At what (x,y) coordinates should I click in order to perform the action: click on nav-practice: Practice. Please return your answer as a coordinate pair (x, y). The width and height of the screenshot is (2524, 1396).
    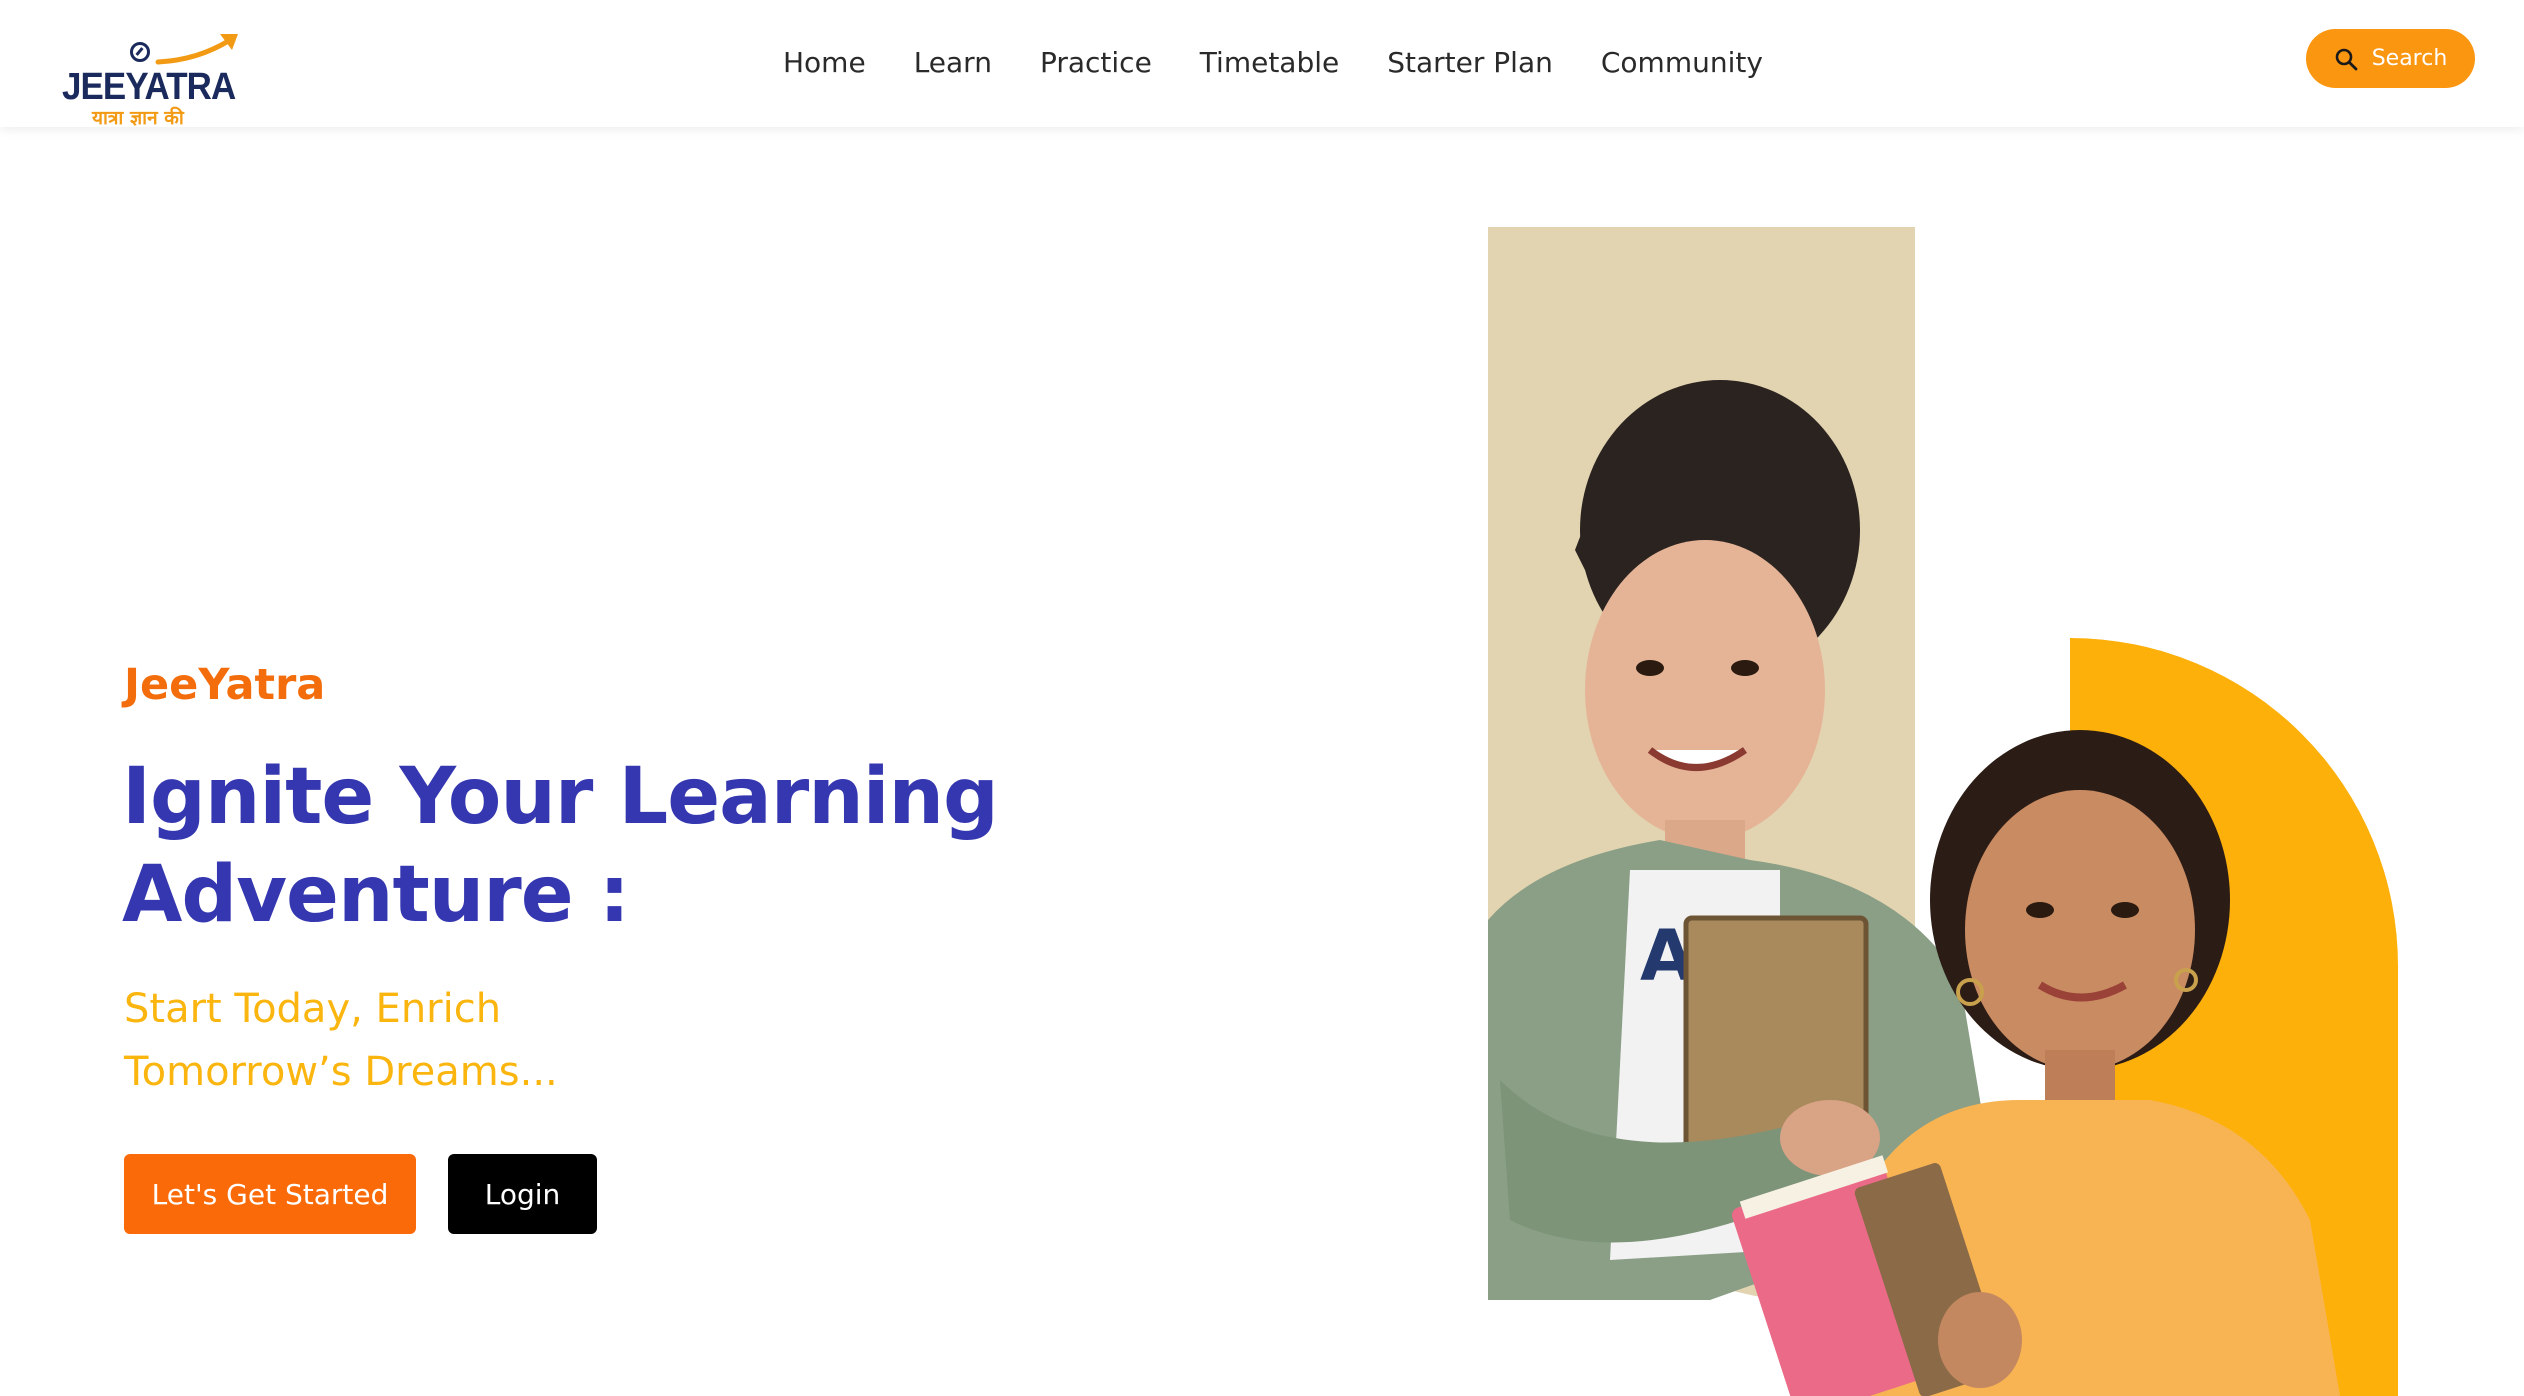
    Looking at the image, I should click on (1096, 63).